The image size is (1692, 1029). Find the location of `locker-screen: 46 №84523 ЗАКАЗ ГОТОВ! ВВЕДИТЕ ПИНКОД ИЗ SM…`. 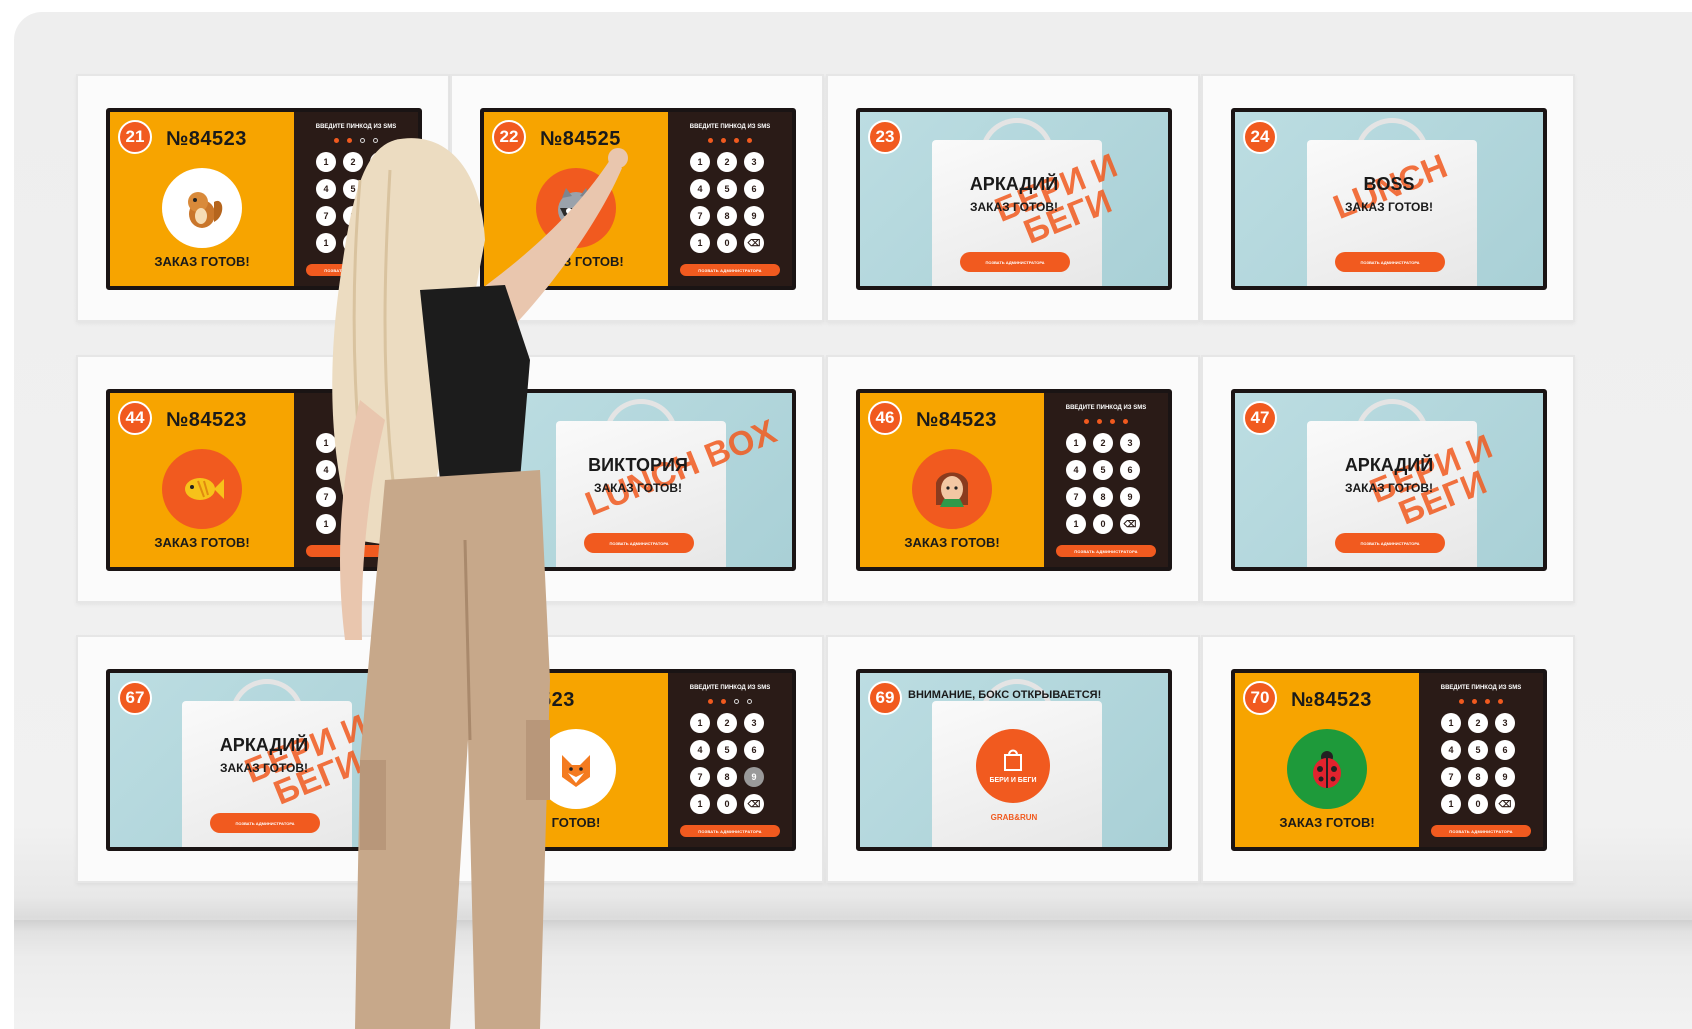

locker-screen: 46 №84523 ЗАКАЗ ГОТОВ! ВВЕДИТЕ ПИНКОД ИЗ SM… is located at coordinates (1014, 480).